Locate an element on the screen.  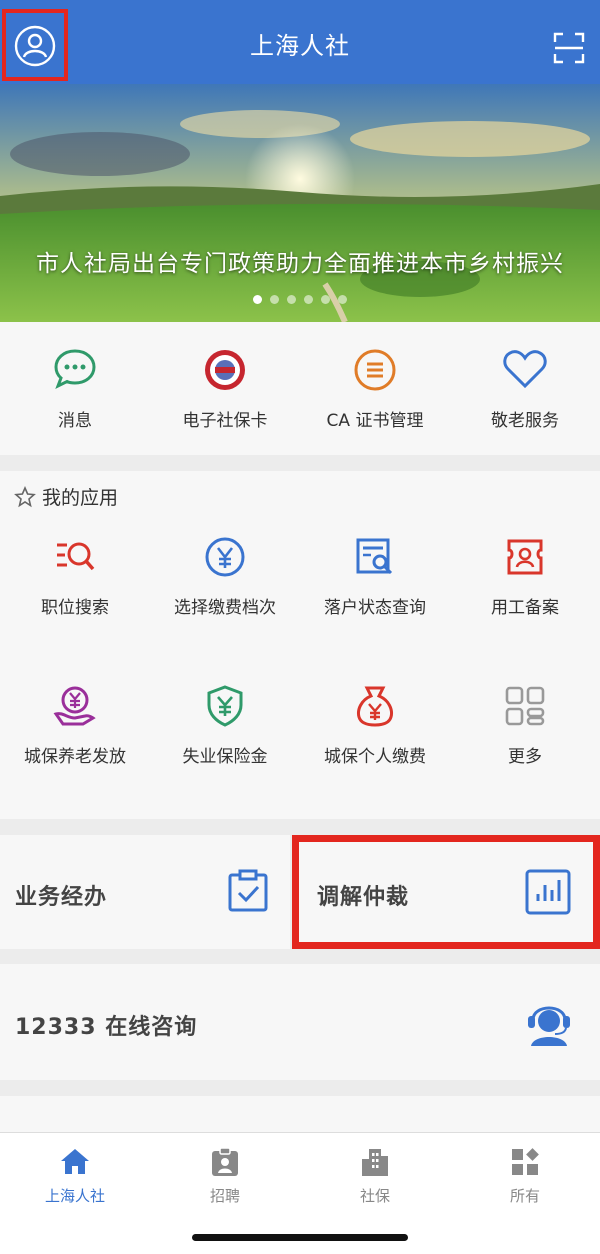
app-header: 上海人社 is located at coordinates (300, 42).